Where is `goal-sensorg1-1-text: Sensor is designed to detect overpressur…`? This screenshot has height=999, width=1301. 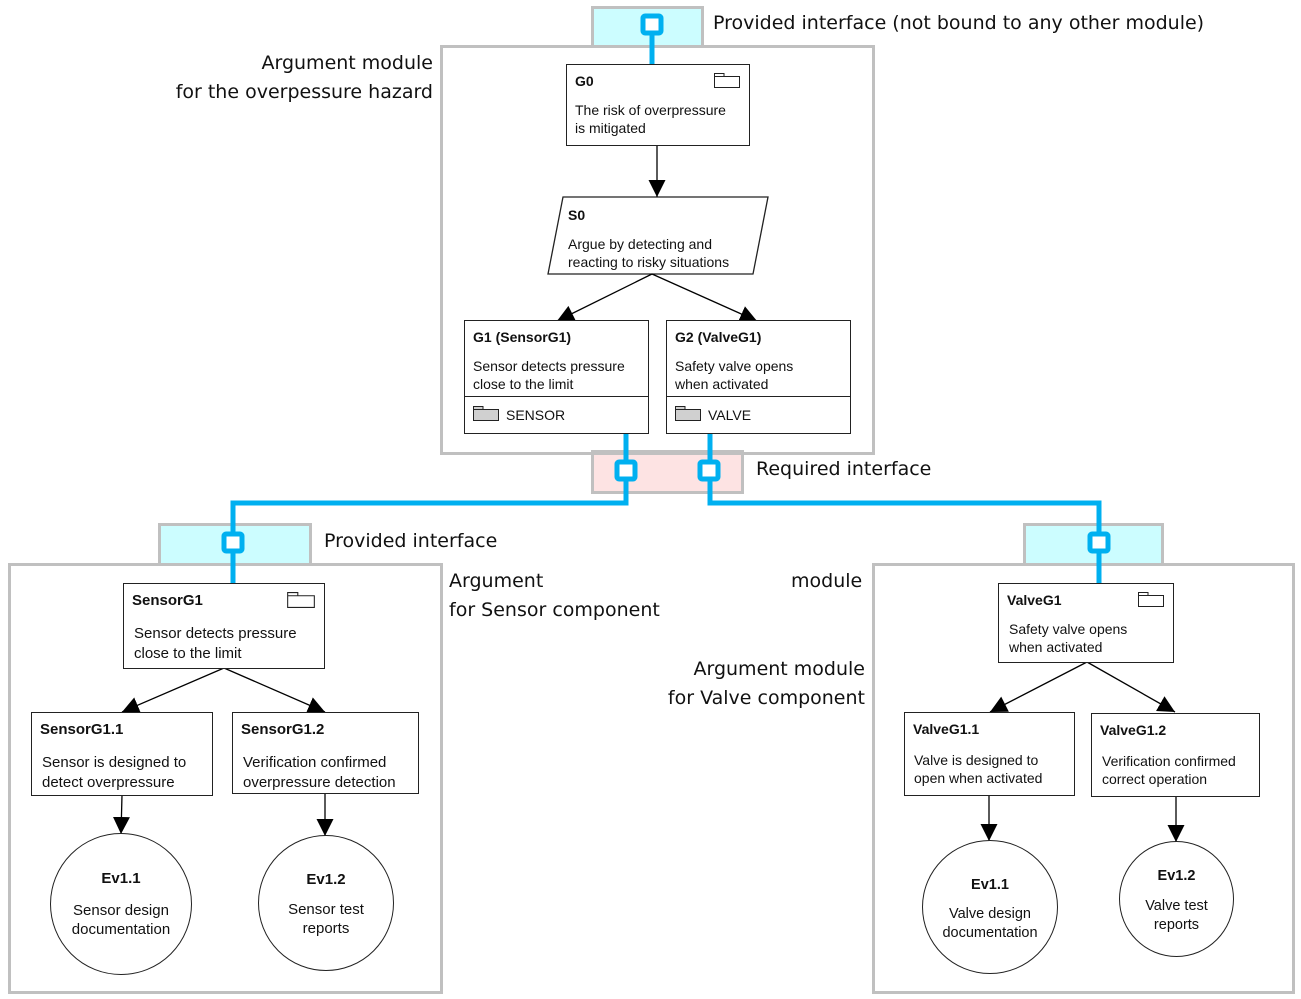
goal-sensorg1-1-text: Sensor is designed to detect overpressur… is located at coordinates (114, 772).